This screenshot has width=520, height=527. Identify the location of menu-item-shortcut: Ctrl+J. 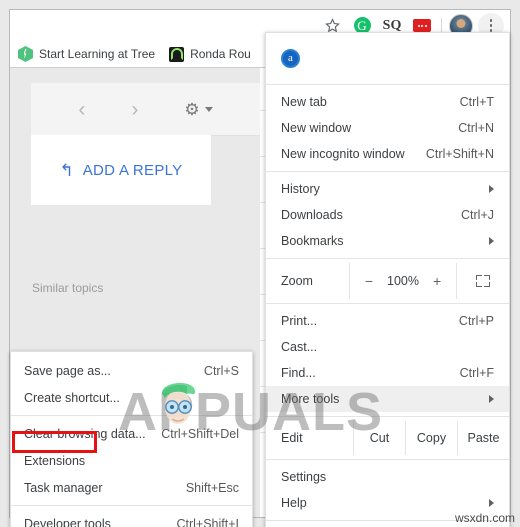
(477, 215).